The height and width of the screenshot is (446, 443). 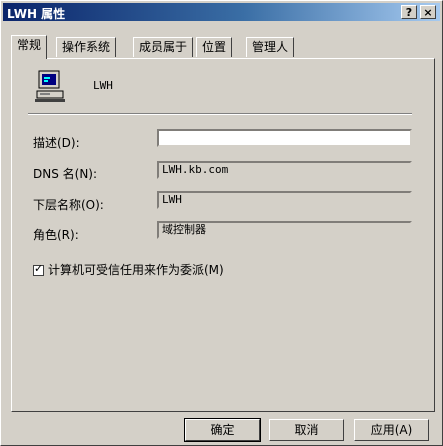 I want to click on tab-member-of: 成员属于, so click(x=163, y=47).